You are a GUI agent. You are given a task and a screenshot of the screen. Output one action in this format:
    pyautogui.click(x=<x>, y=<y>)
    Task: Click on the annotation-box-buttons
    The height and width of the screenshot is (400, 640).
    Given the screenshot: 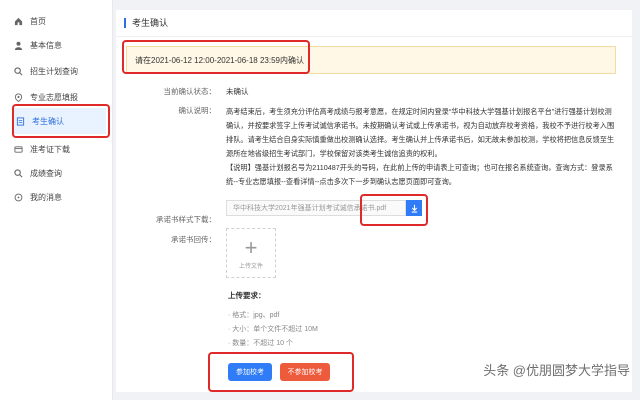 What is the action you would take?
    pyautogui.click(x=281, y=372)
    